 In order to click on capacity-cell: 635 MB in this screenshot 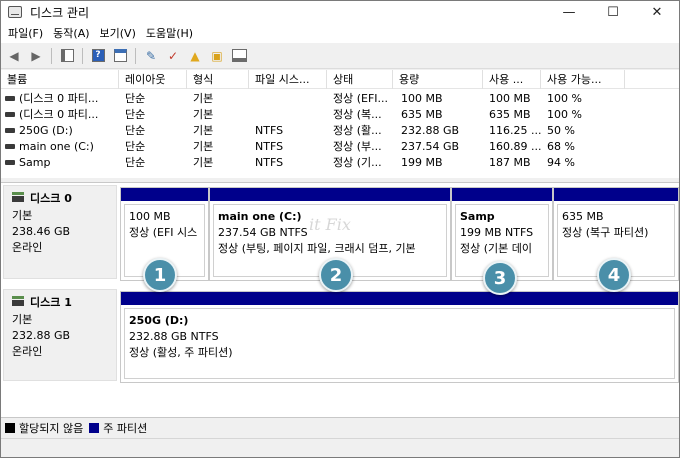, I will do `click(422, 114)`.